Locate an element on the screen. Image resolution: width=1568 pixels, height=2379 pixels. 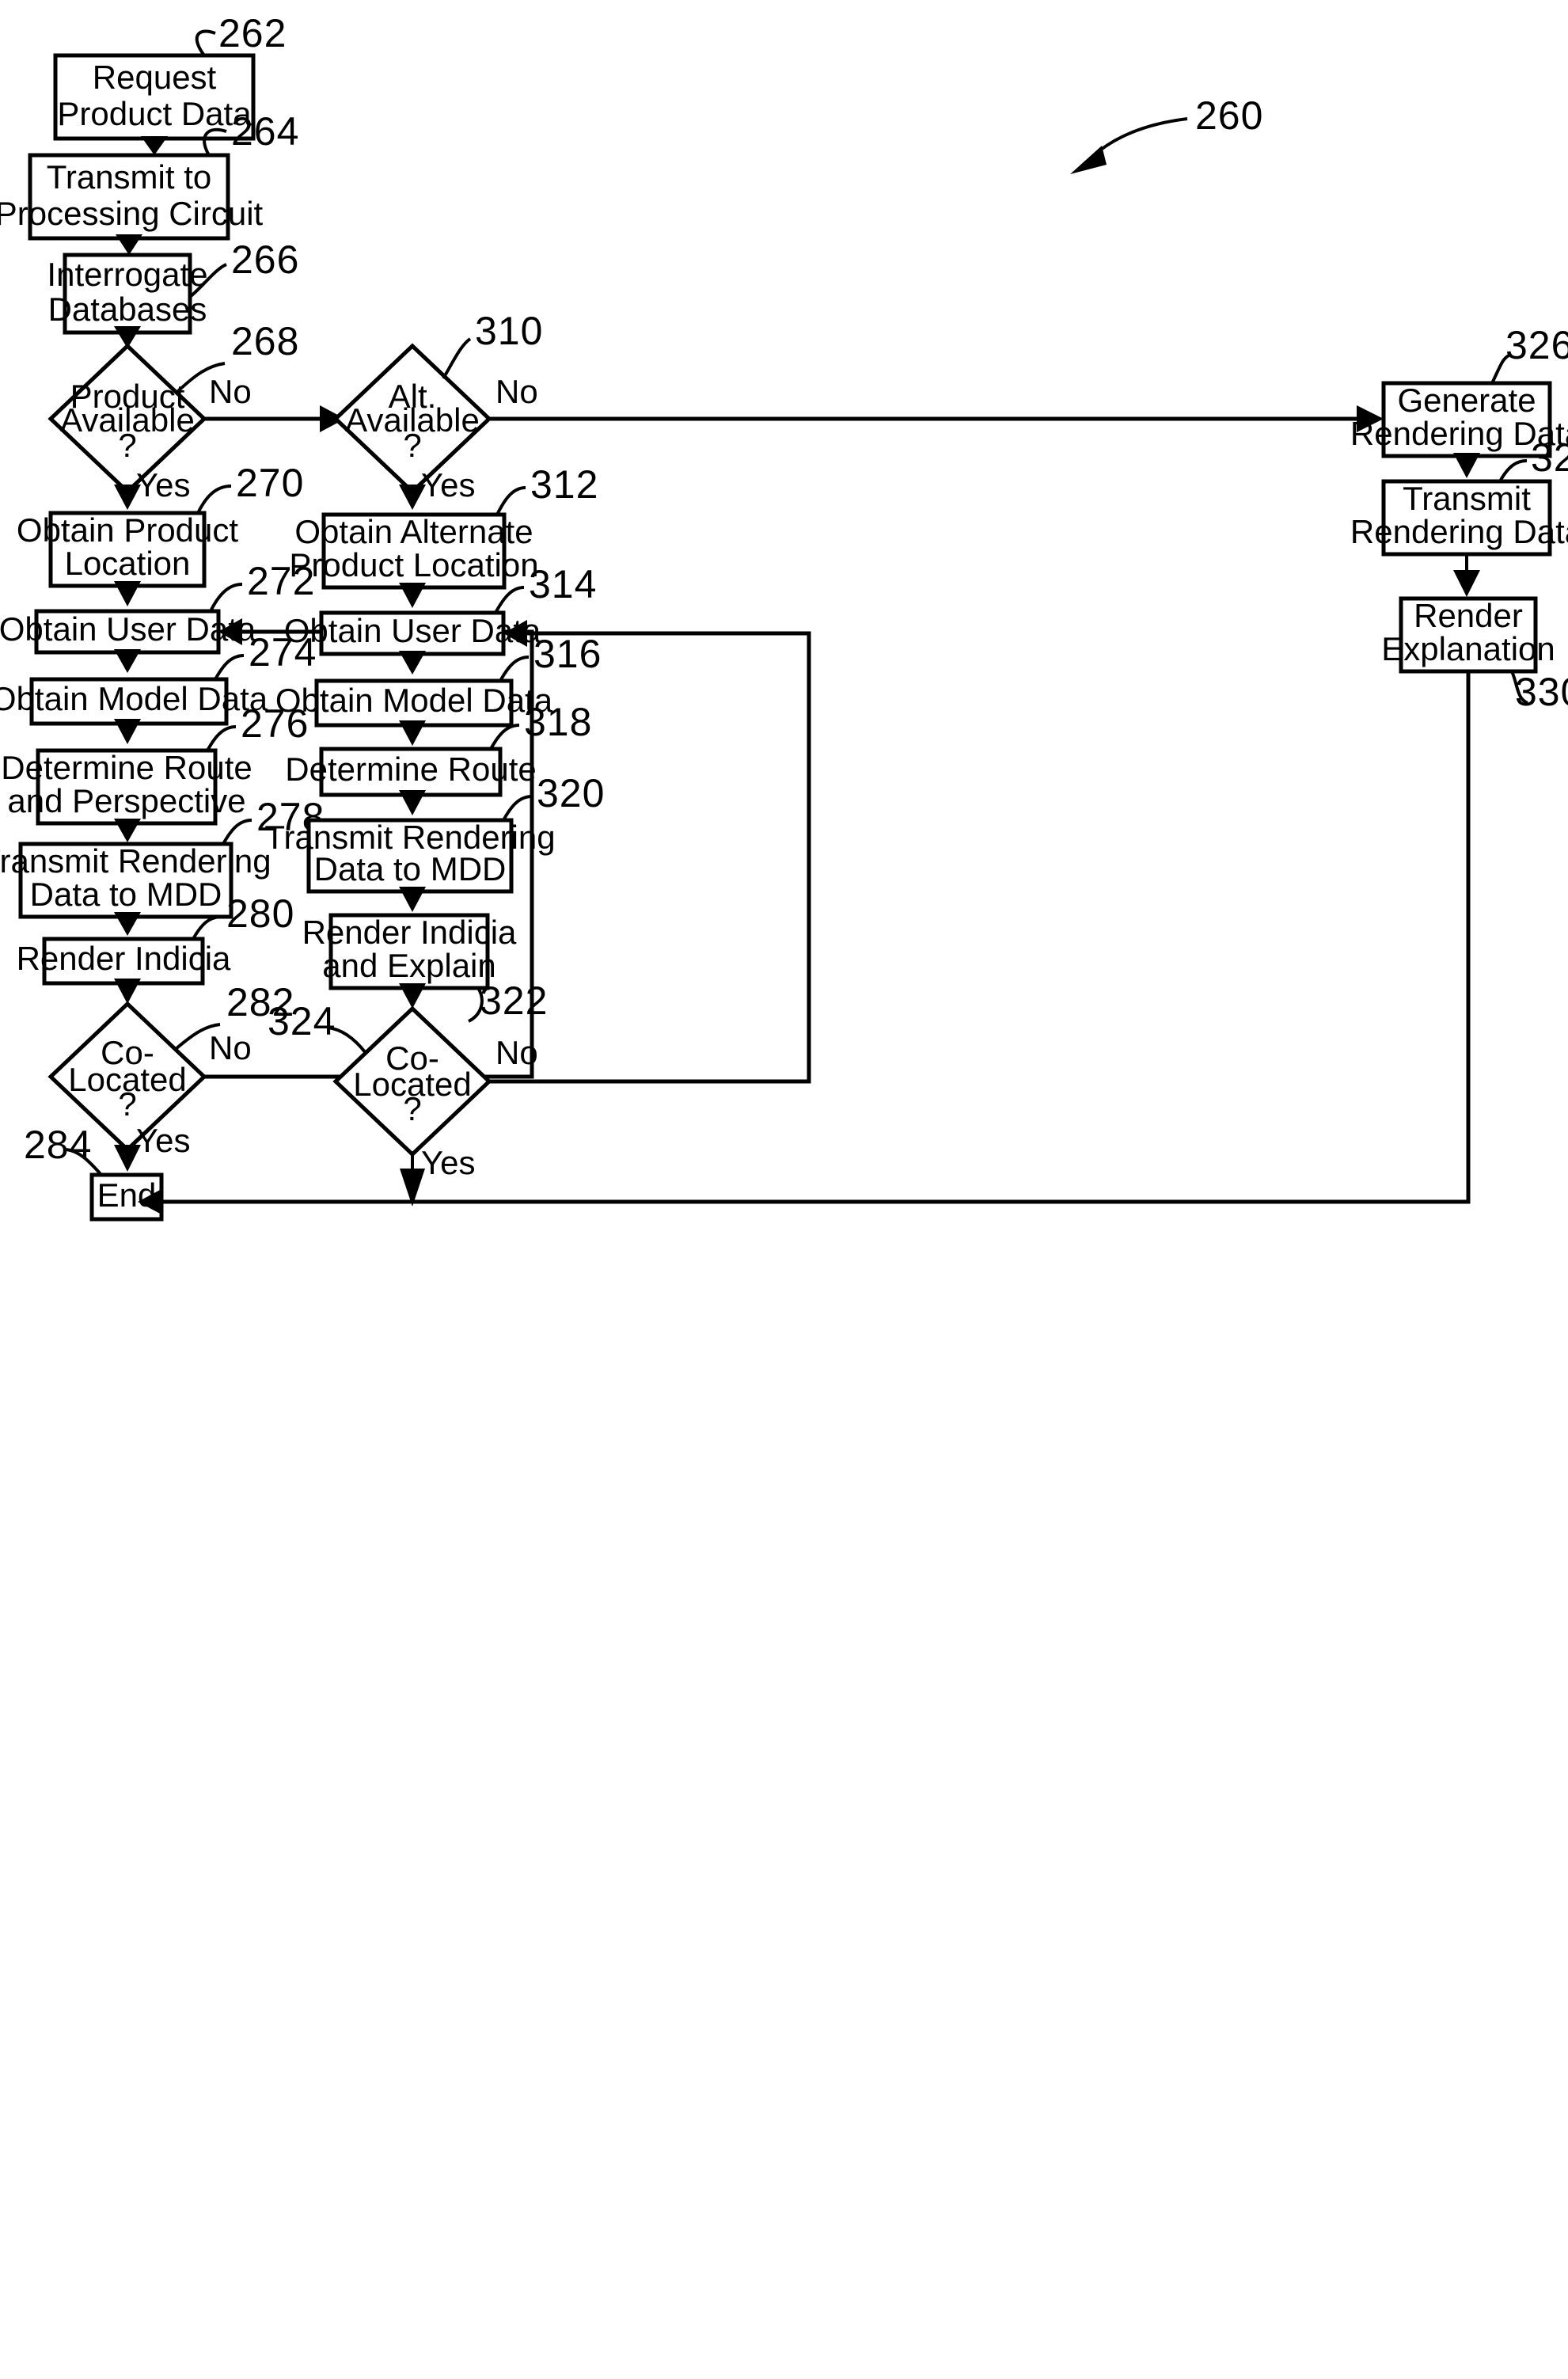
node-280-line-1: Render Indicia is located at coordinates (124, 959).